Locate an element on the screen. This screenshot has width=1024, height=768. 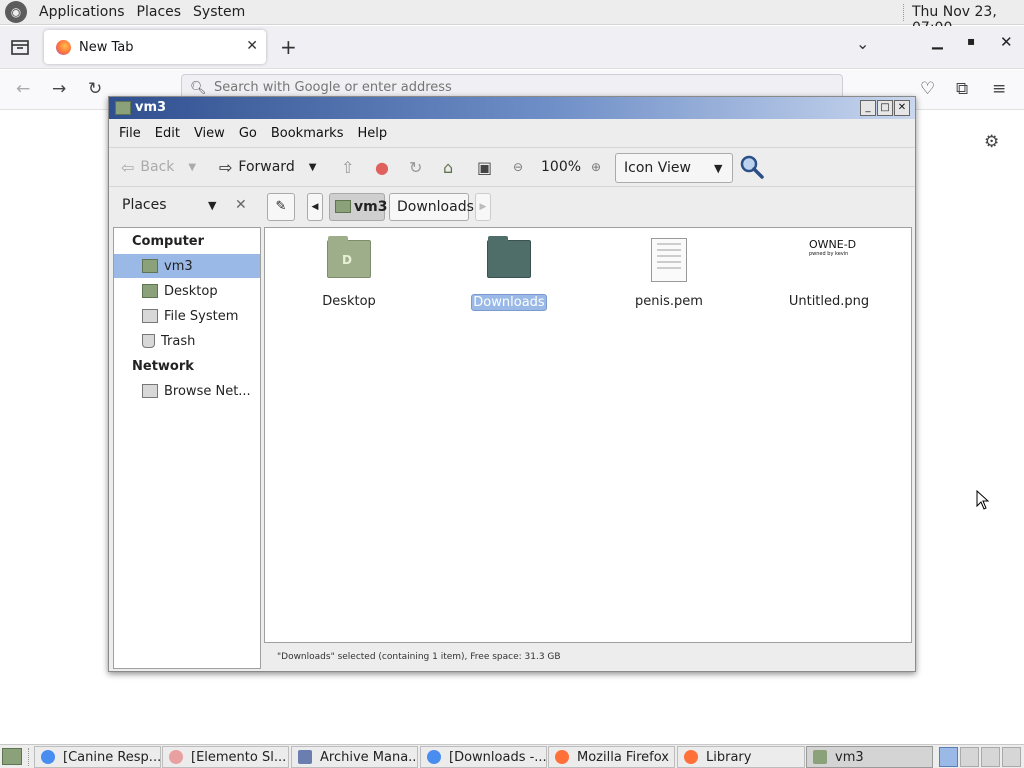
drive-icon is located at coordinates (150, 316).